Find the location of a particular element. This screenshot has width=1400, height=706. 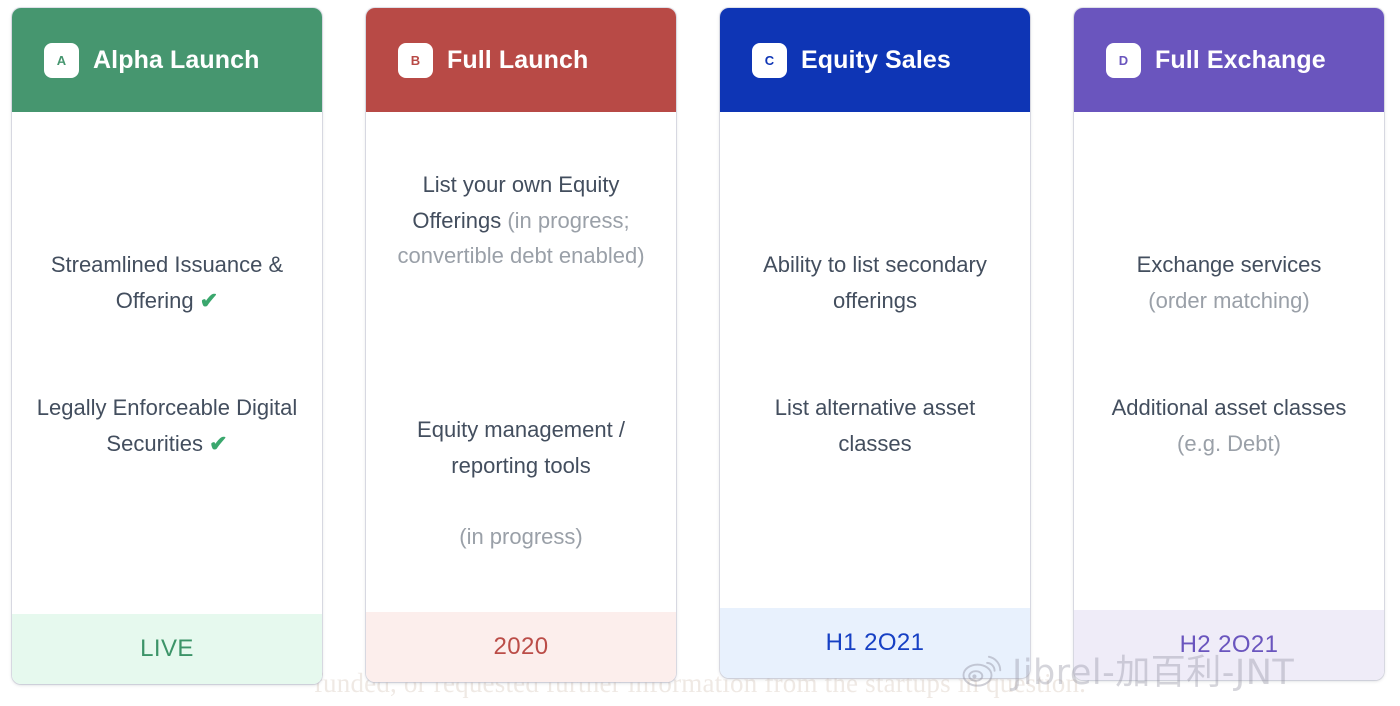

card-header: D Full Exchange is located at coordinates (1229, 60).